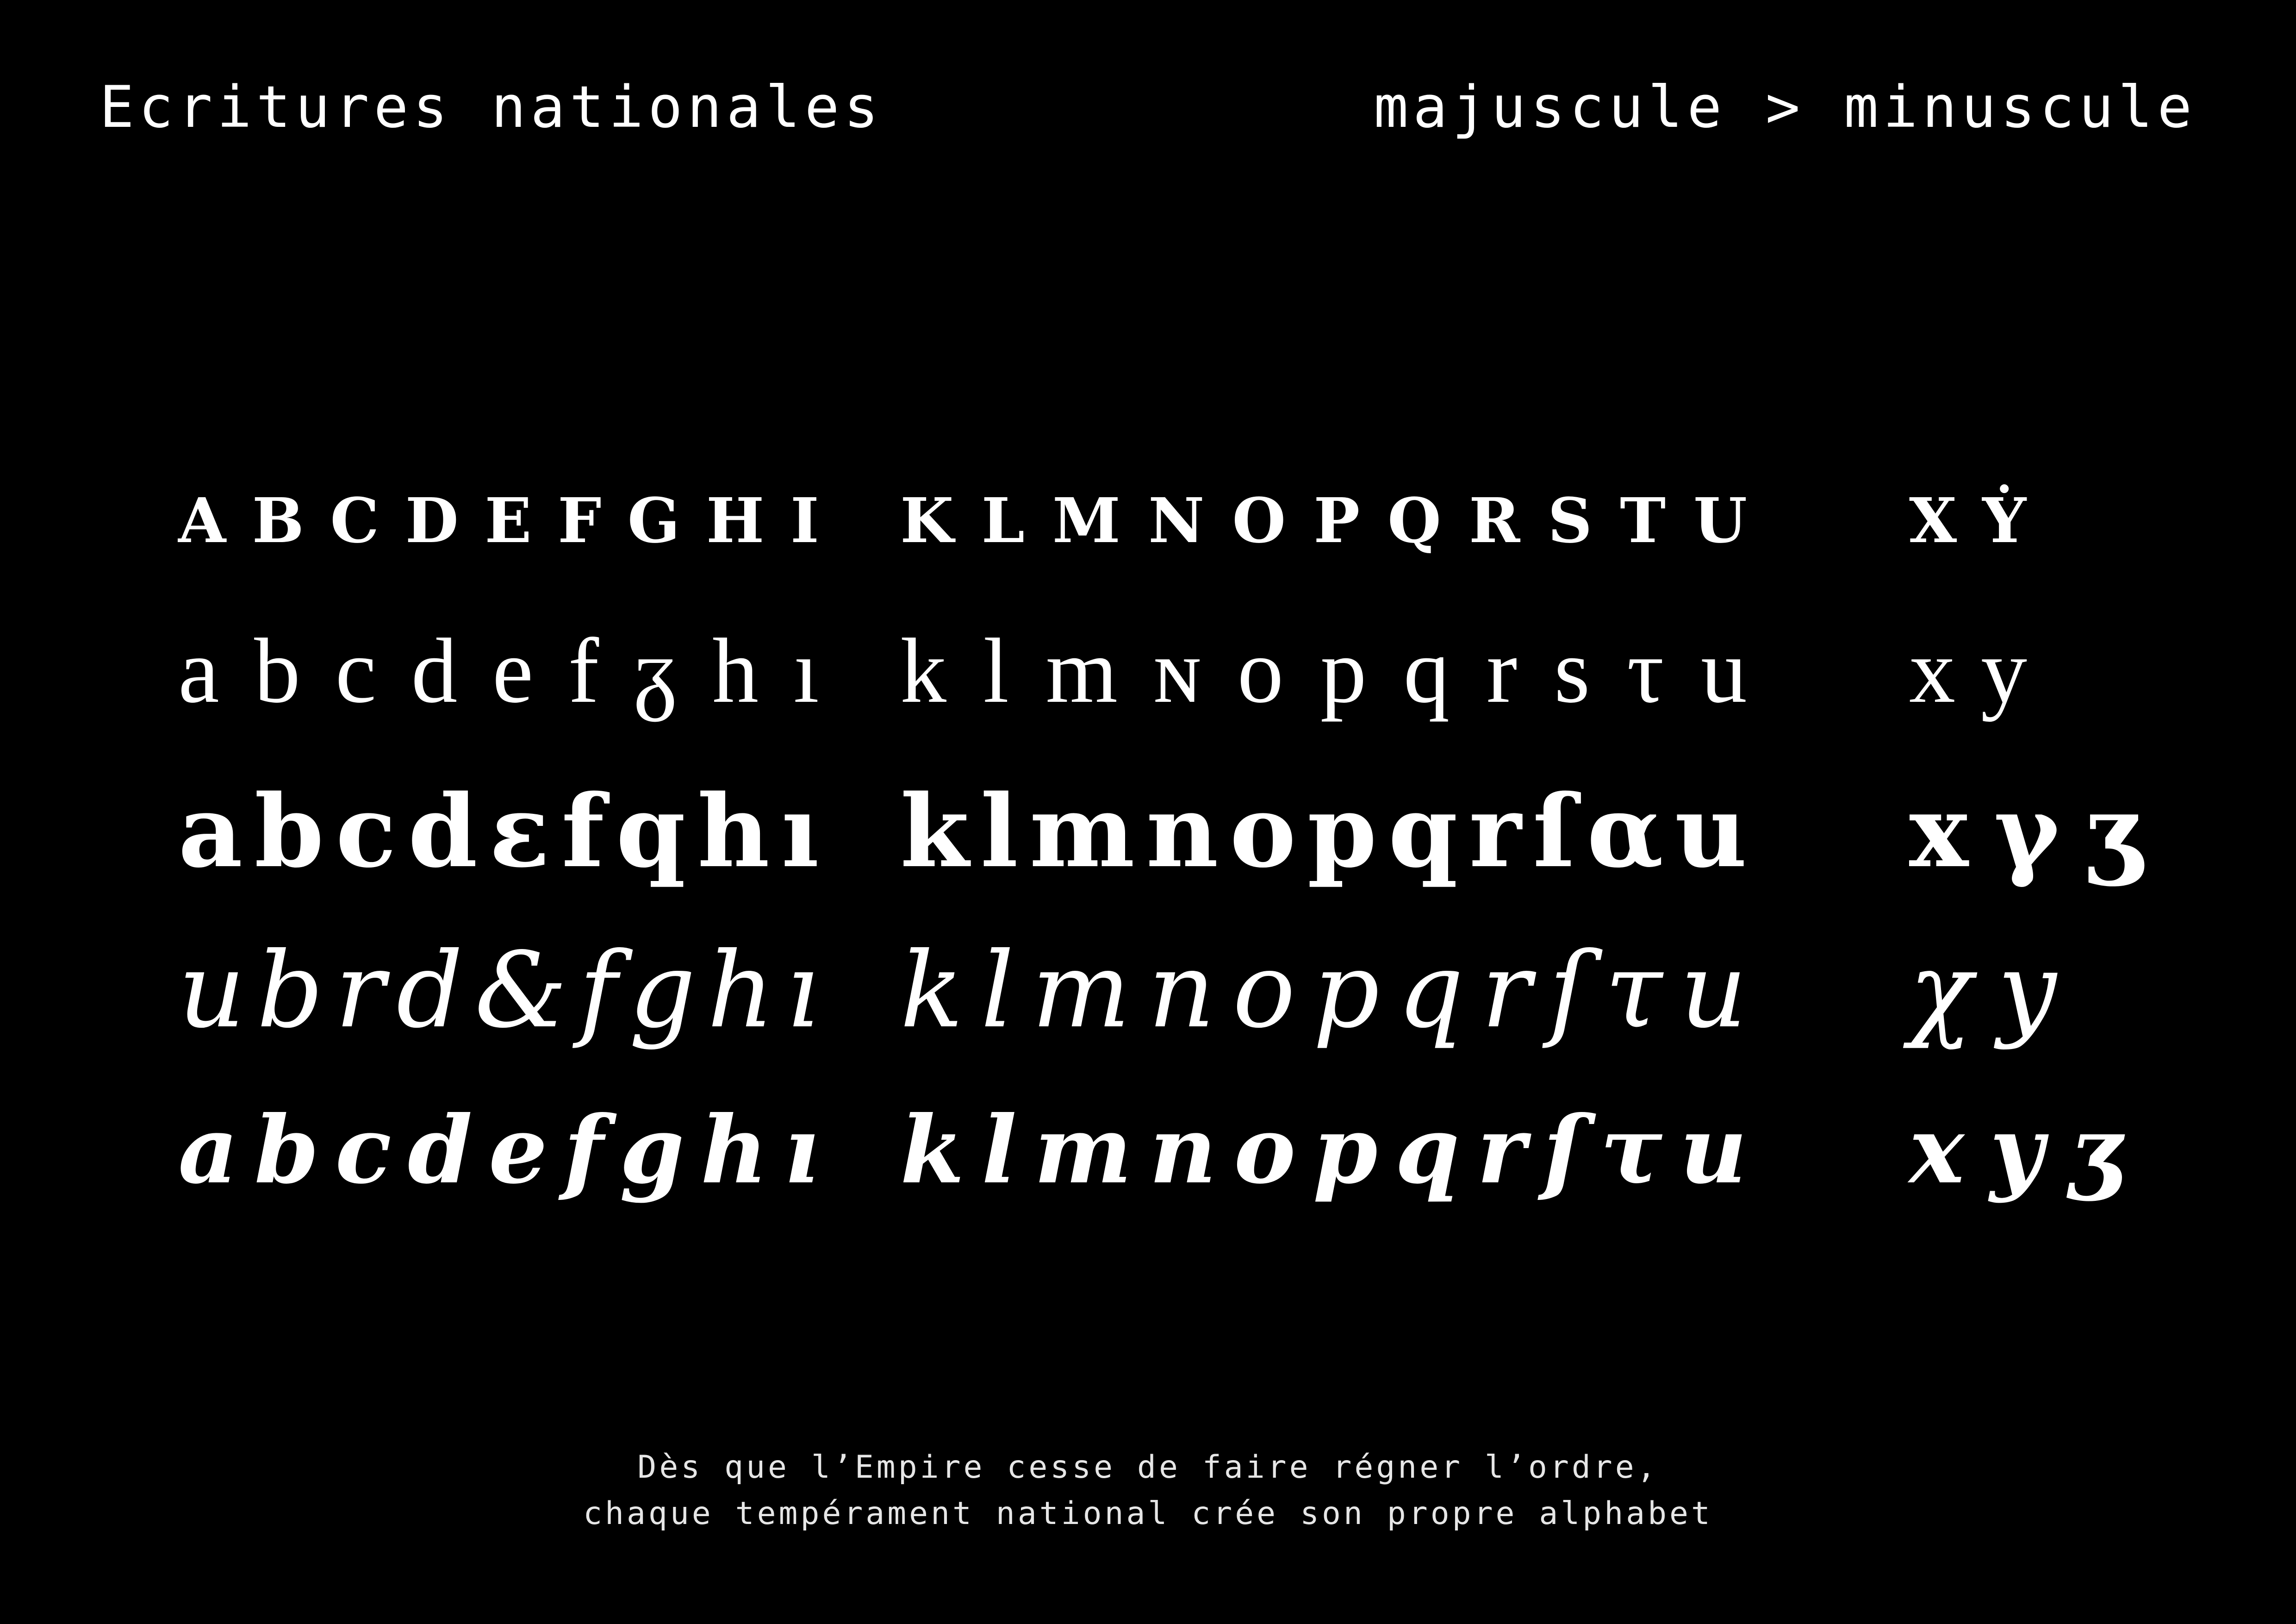 This screenshot has width=2296, height=1624. I want to click on letter-glyph: s, so click(1570, 511).